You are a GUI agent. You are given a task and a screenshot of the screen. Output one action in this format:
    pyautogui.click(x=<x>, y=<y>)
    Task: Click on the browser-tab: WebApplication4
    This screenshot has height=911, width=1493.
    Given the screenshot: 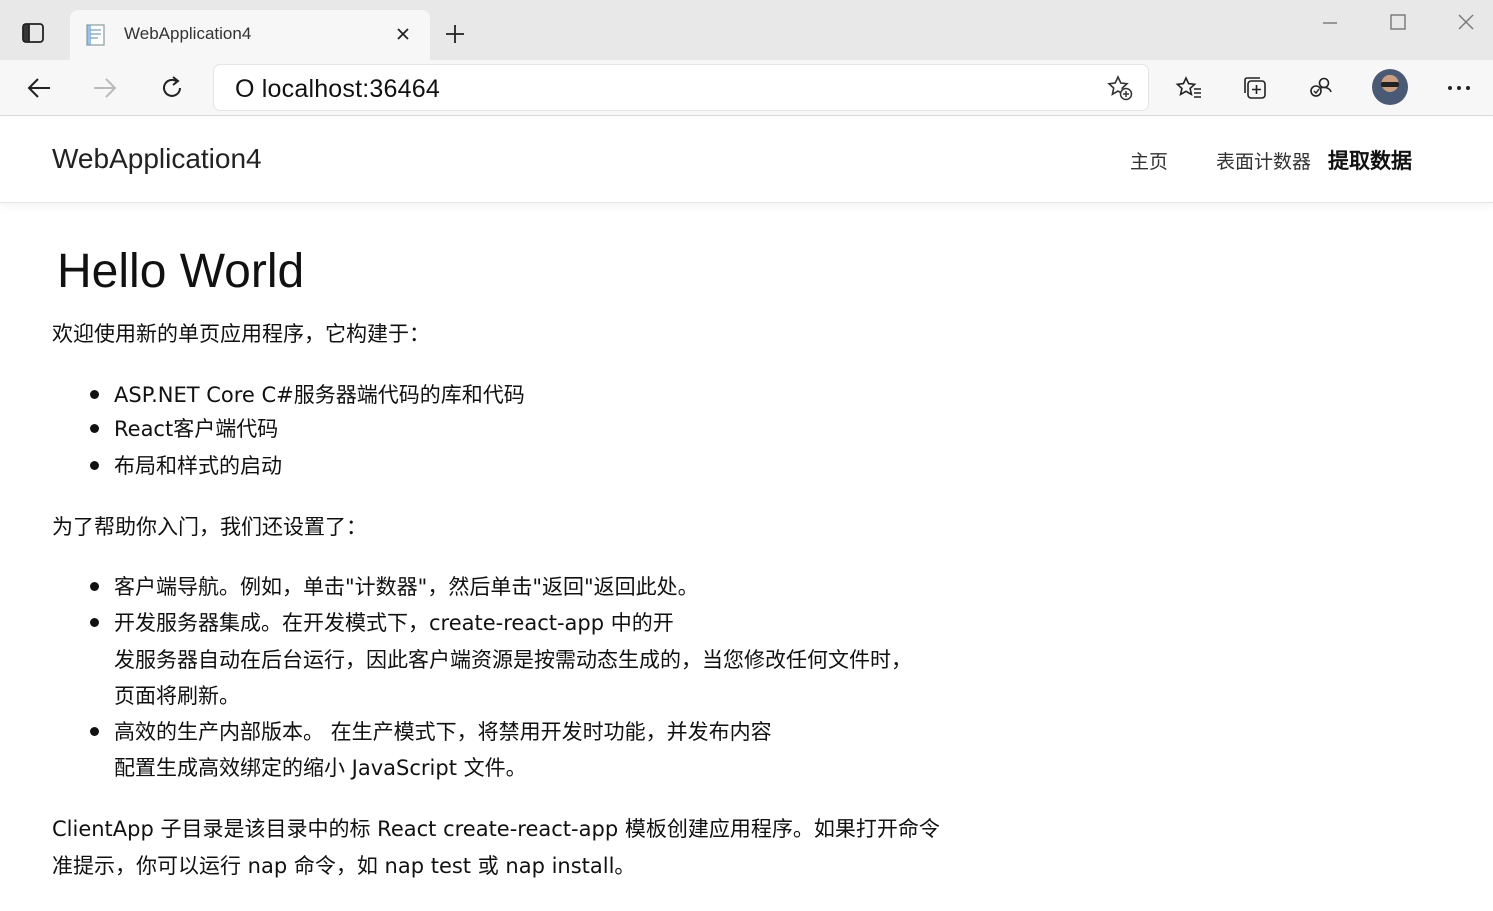 What is the action you would take?
    pyautogui.click(x=250, y=35)
    